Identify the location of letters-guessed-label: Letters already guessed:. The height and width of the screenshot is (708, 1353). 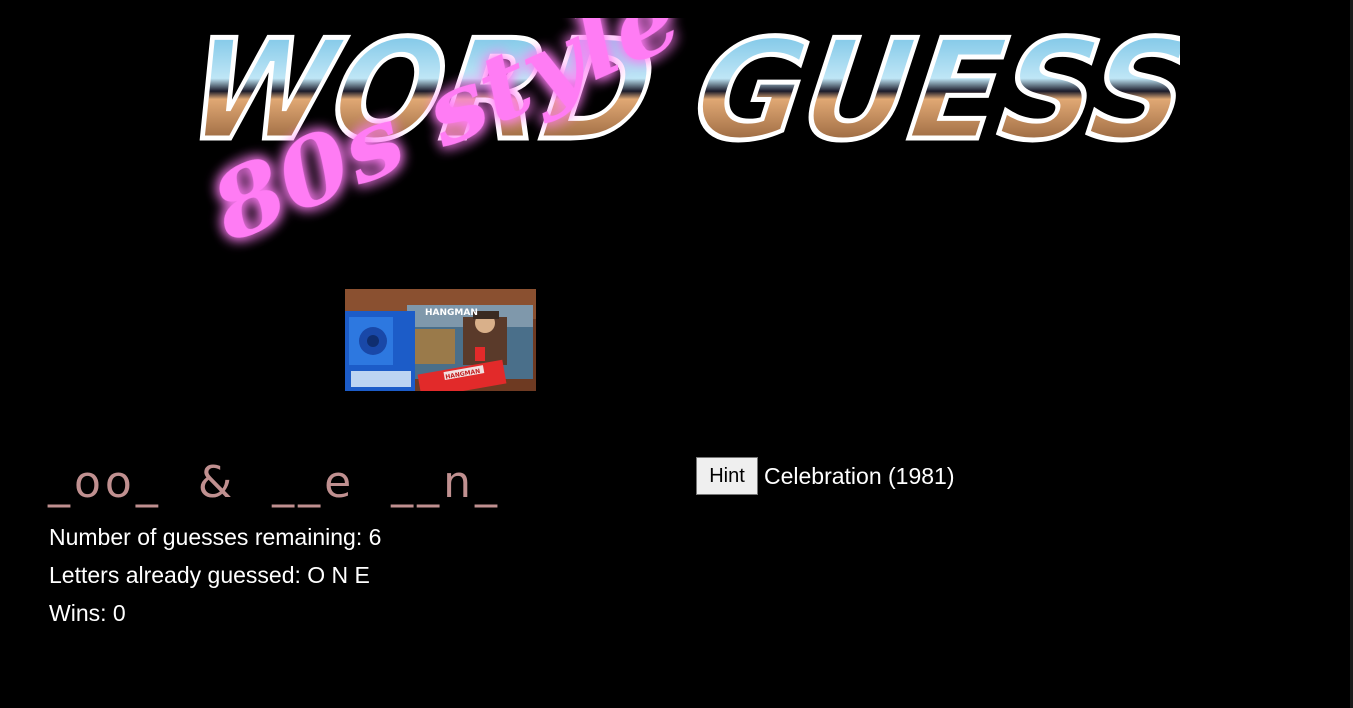
(178, 575).